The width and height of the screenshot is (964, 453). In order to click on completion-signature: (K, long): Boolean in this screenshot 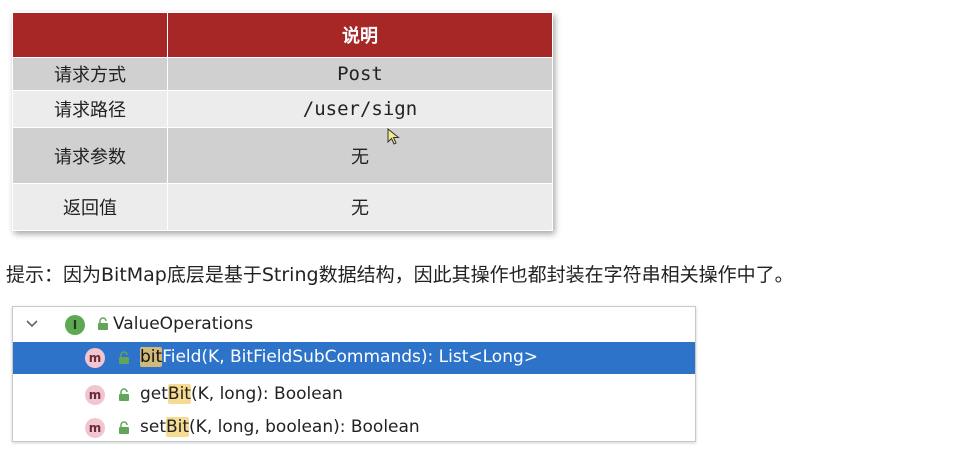, I will do `click(266, 394)`.